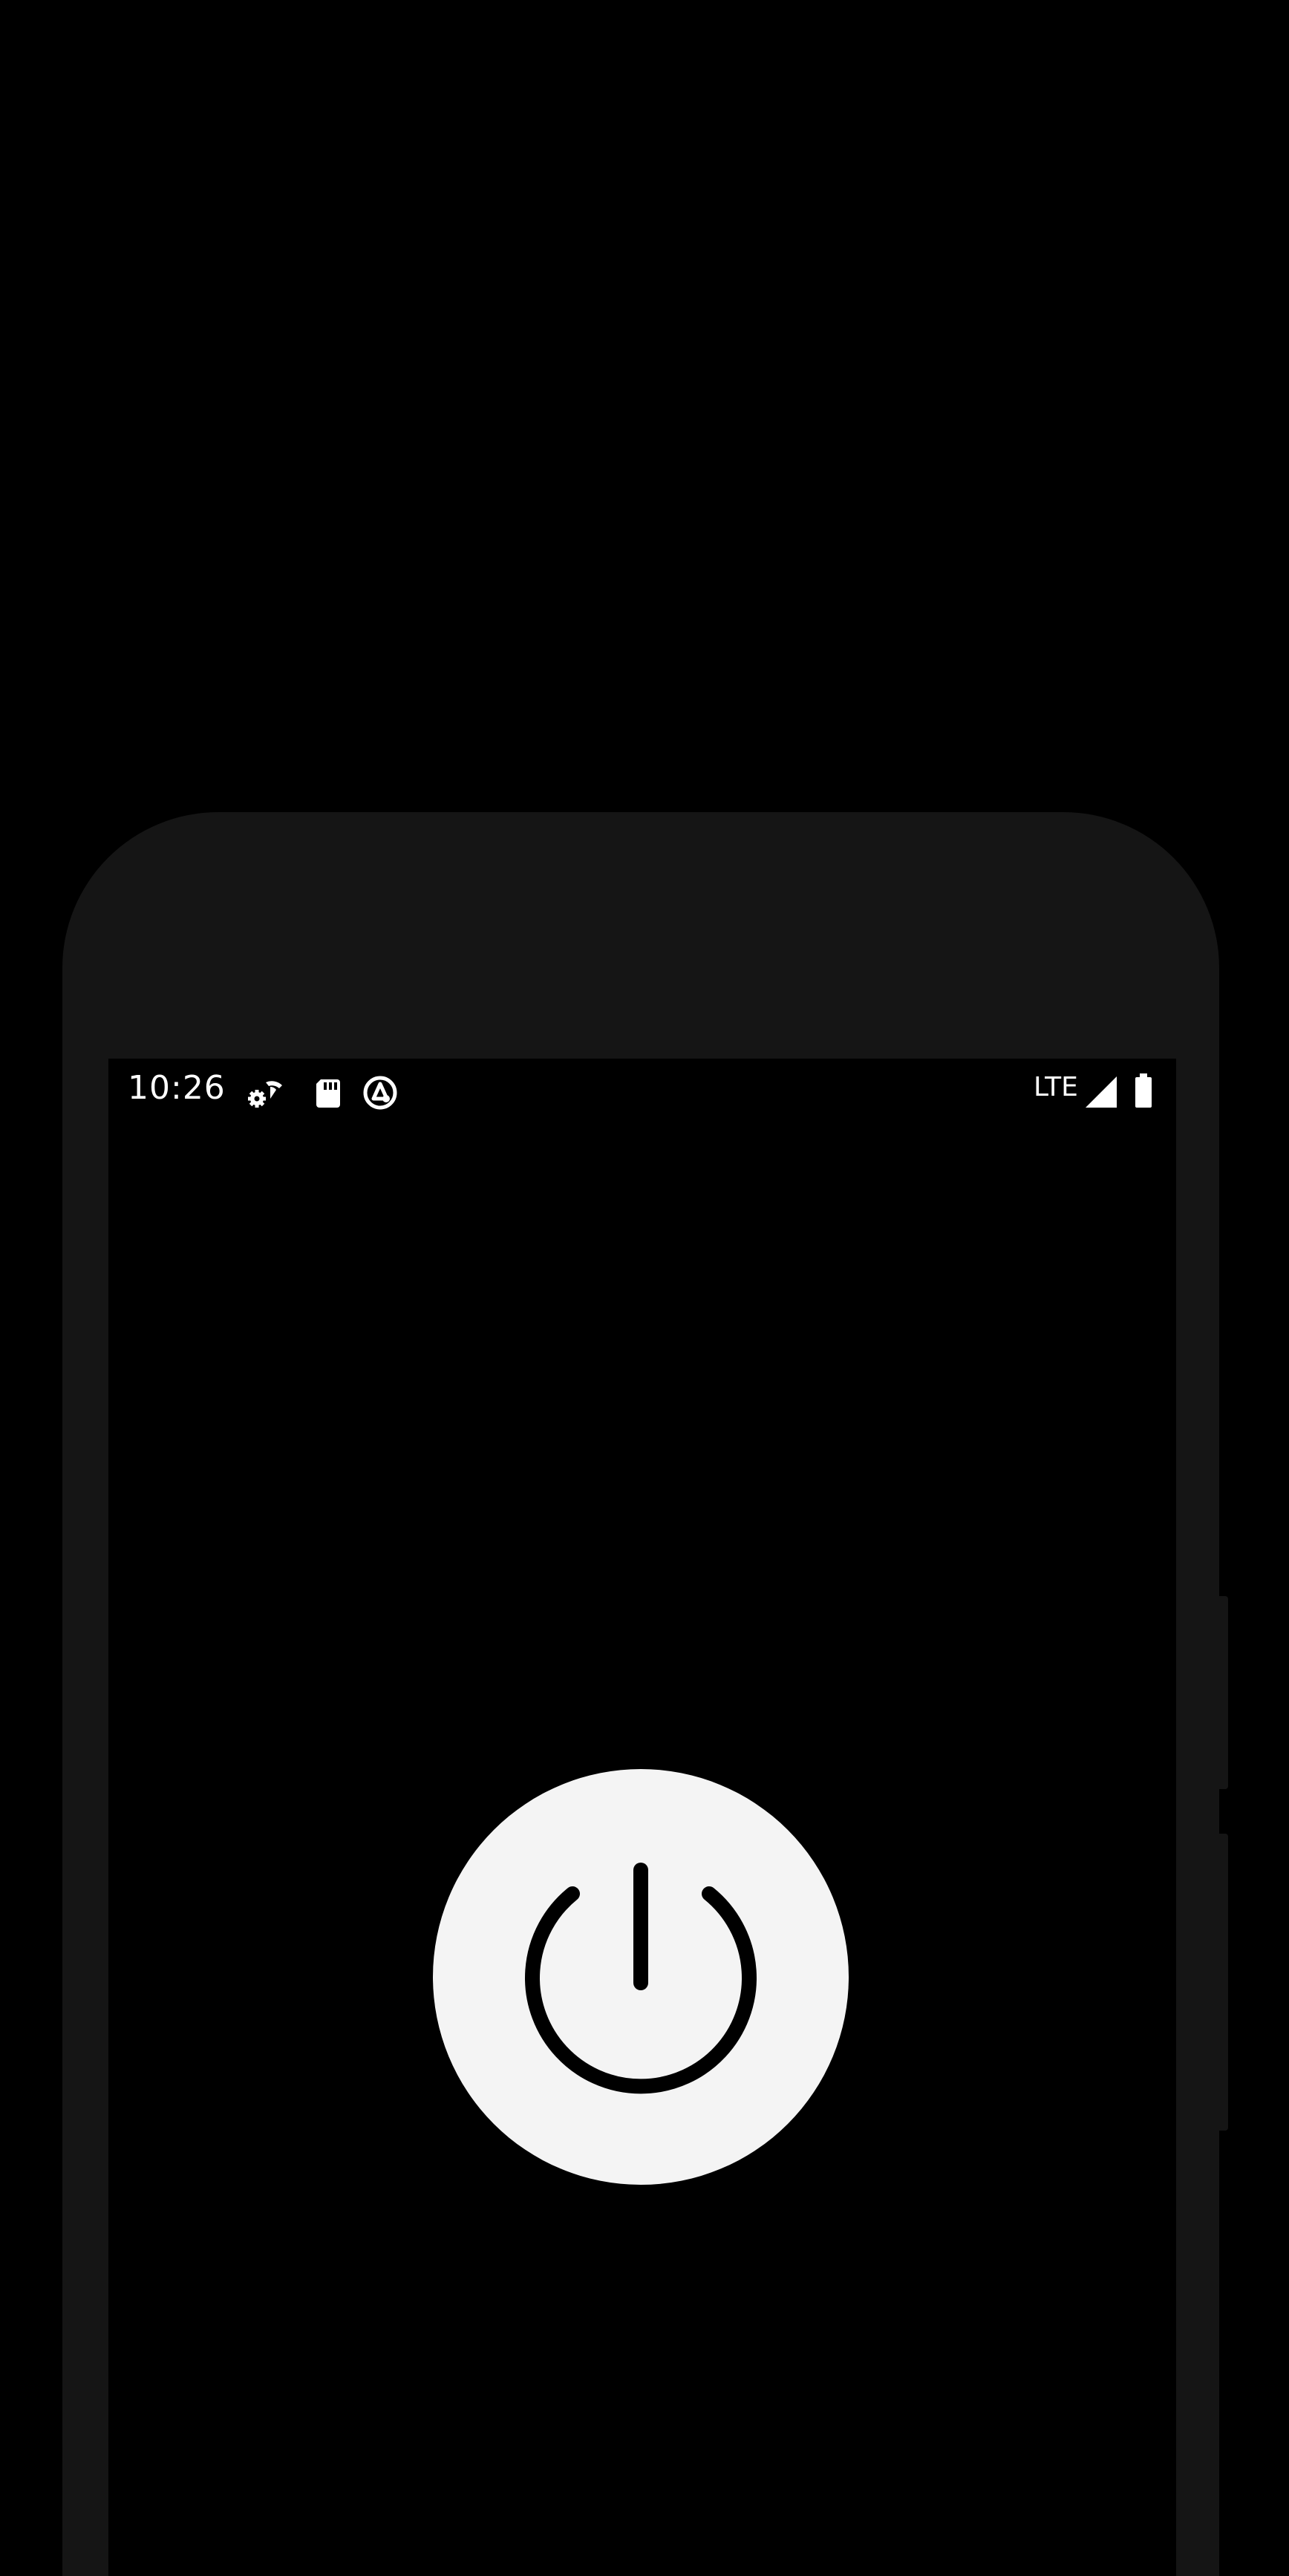 This screenshot has height=2576, width=1289. Describe the element at coordinates (328, 1092) in the screenshot. I see `sd-card-icon` at that location.